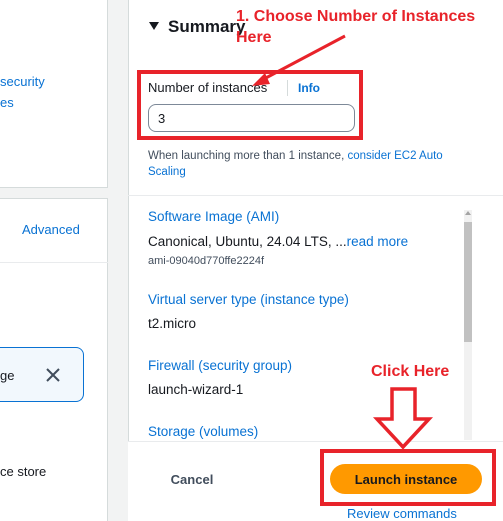  Describe the element at coordinates (206, 27) in the screenshot. I see `summary-title: Summary` at that location.